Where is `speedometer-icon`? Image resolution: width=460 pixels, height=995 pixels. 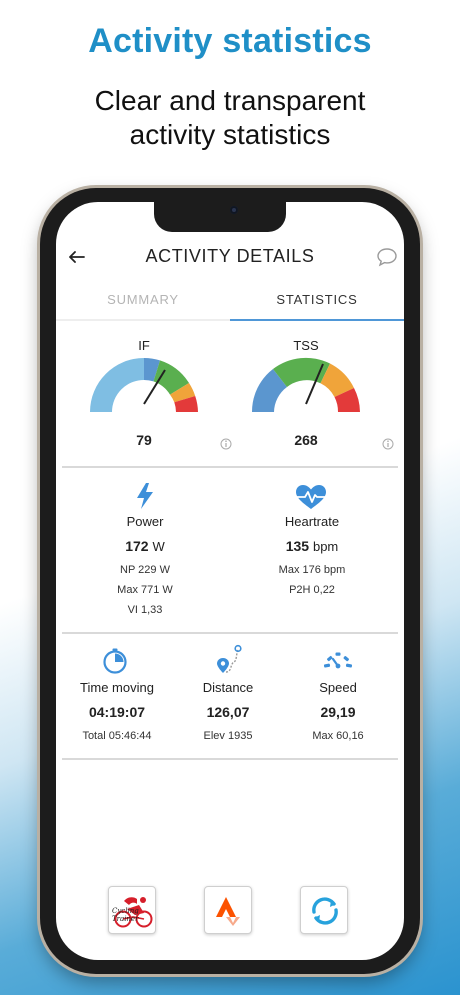 speedometer-icon is located at coordinates (338, 660).